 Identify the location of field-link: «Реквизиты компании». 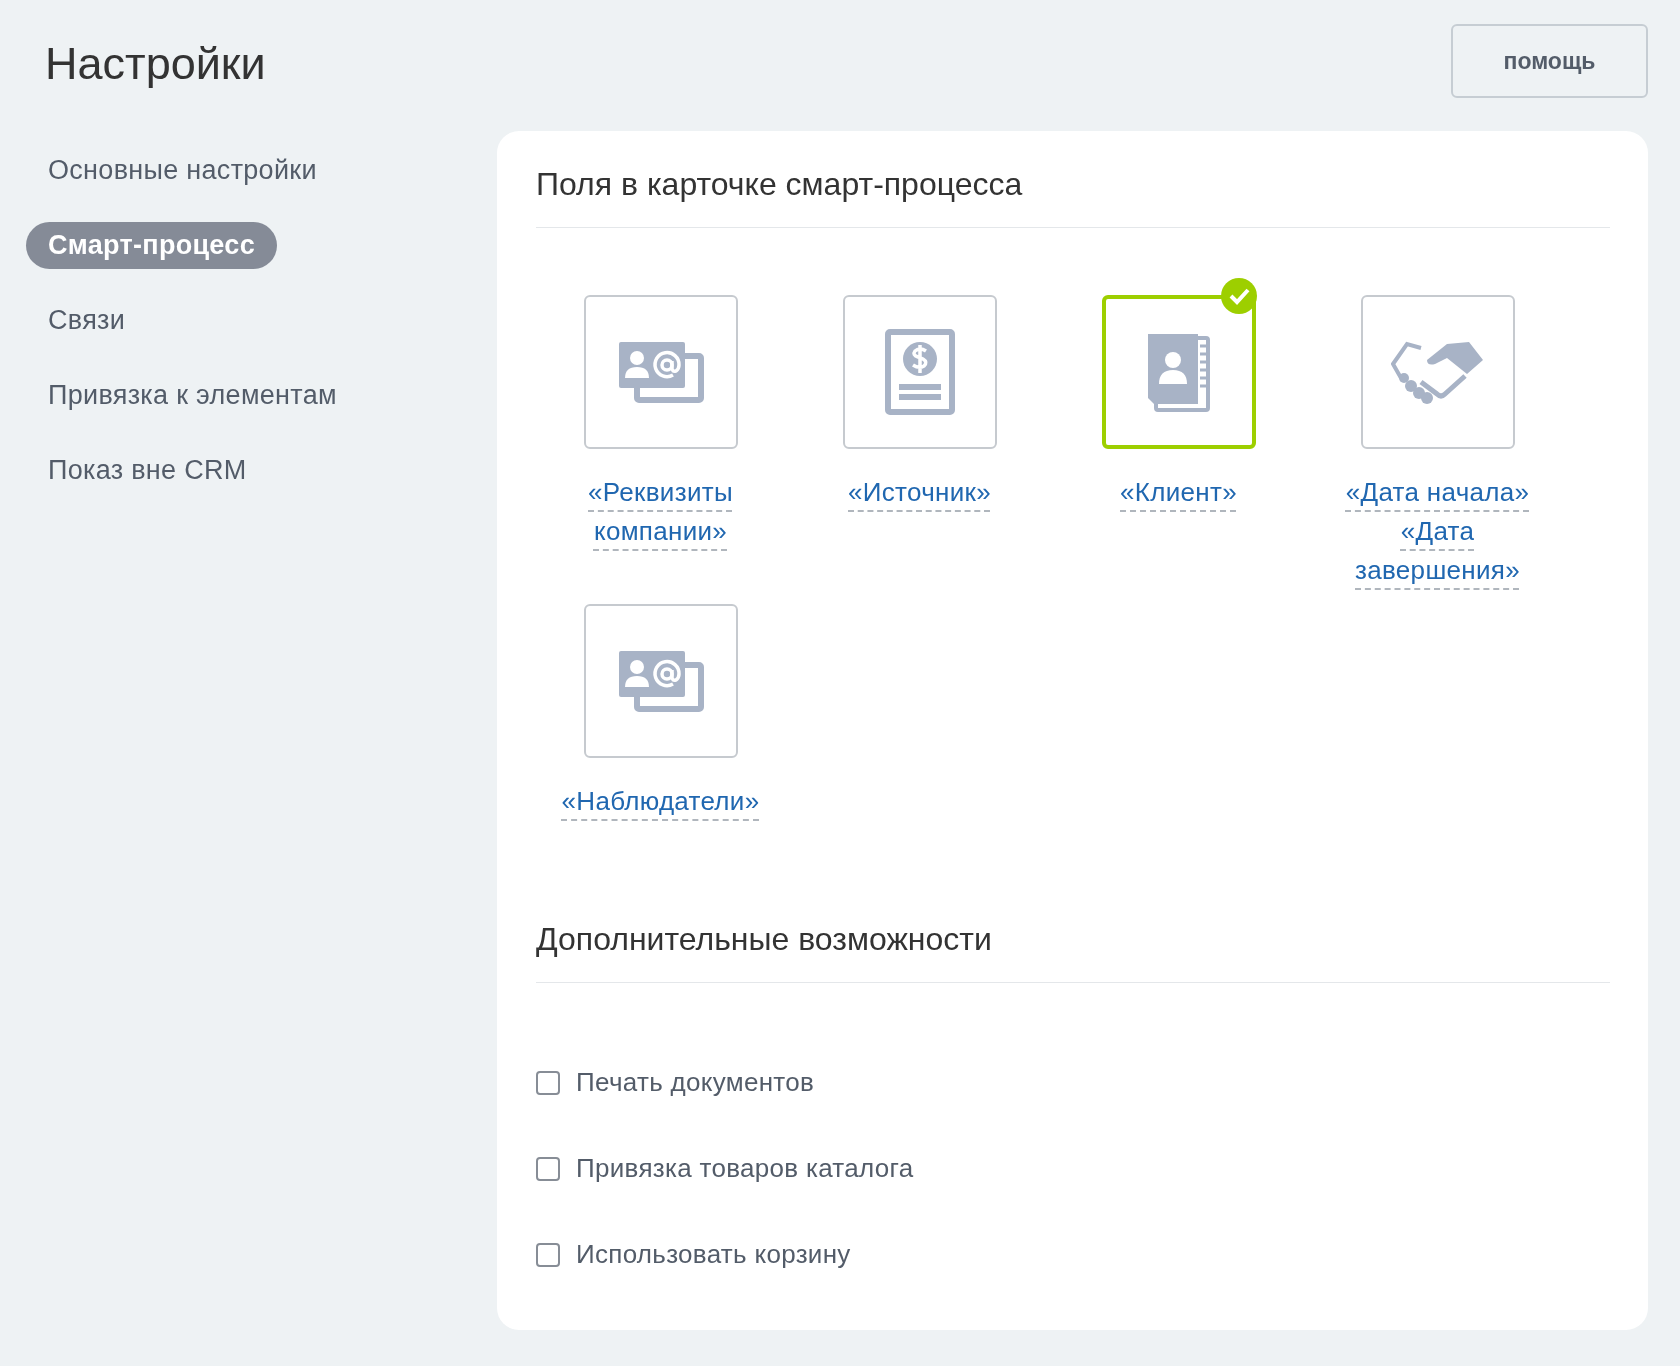
(660, 512).